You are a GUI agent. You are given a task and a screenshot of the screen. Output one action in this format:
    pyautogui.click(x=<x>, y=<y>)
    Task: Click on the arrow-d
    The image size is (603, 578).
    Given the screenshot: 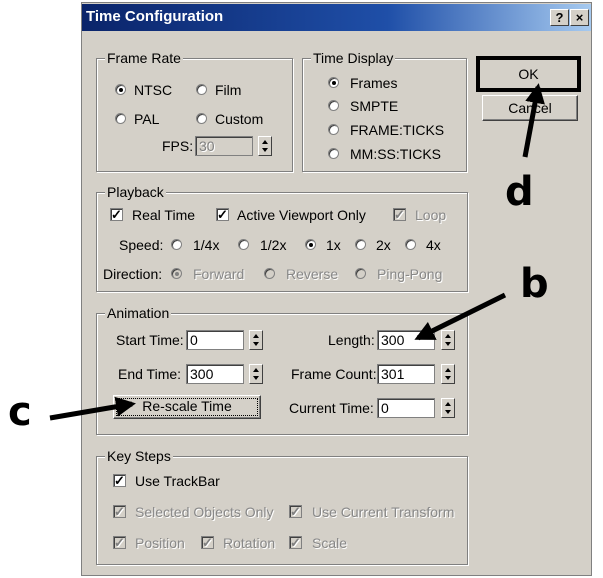 What is the action you would take?
    pyautogui.click(x=533, y=120)
    